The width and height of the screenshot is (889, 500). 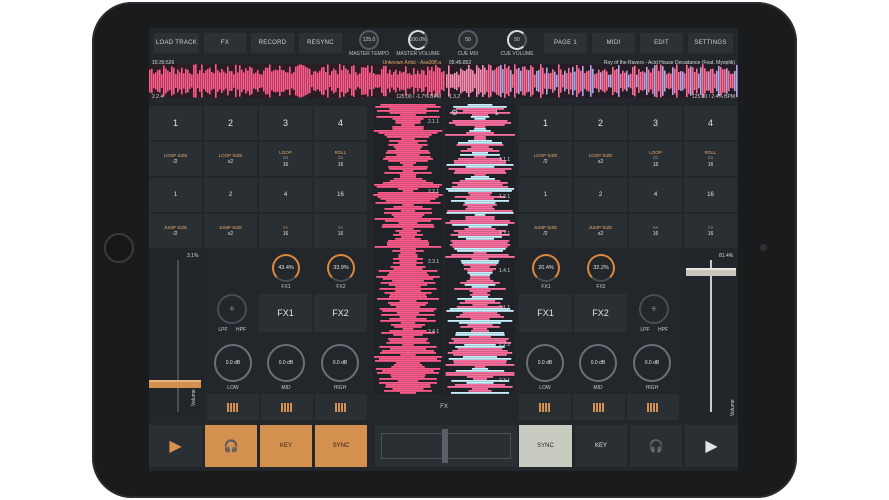 What do you see at coordinates (654, 309) in the screenshot?
I see `right-filter-knob: -|-` at bounding box center [654, 309].